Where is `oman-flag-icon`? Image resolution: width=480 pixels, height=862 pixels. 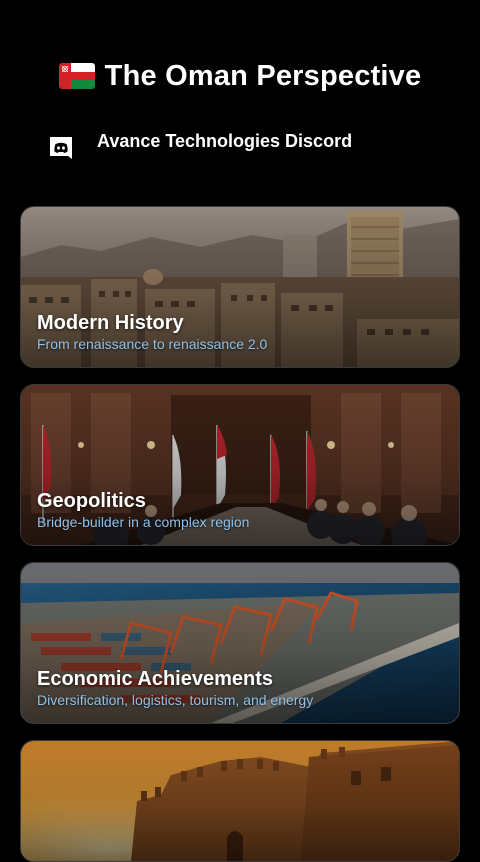
oman-flag-icon is located at coordinates (76, 76).